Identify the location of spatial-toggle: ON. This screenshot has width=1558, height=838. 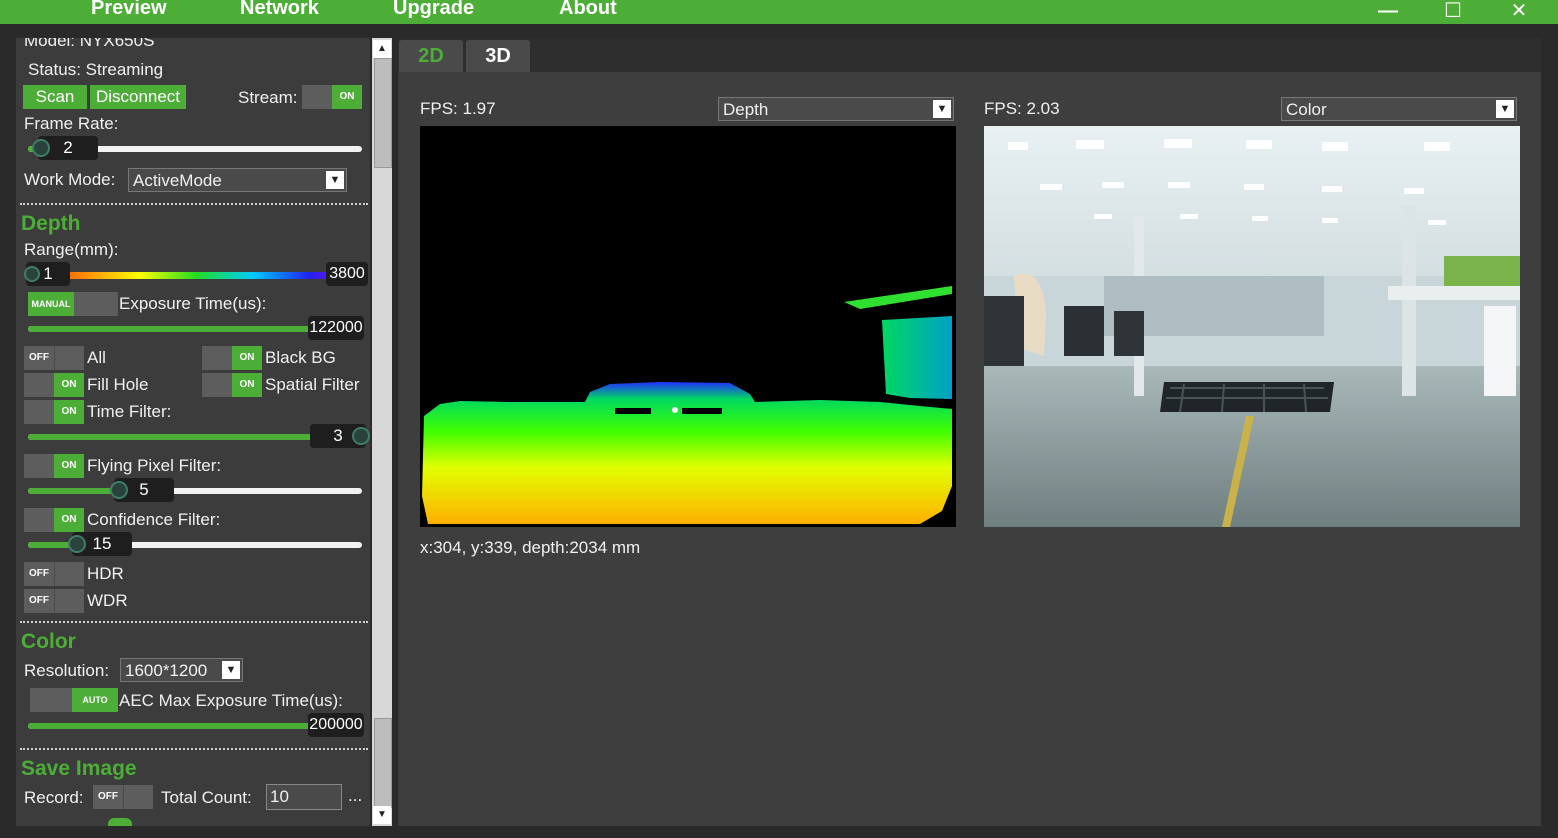
(232, 385).